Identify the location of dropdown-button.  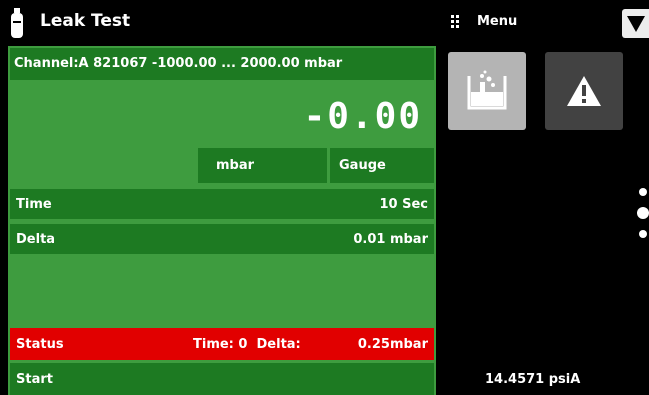
(635, 23).